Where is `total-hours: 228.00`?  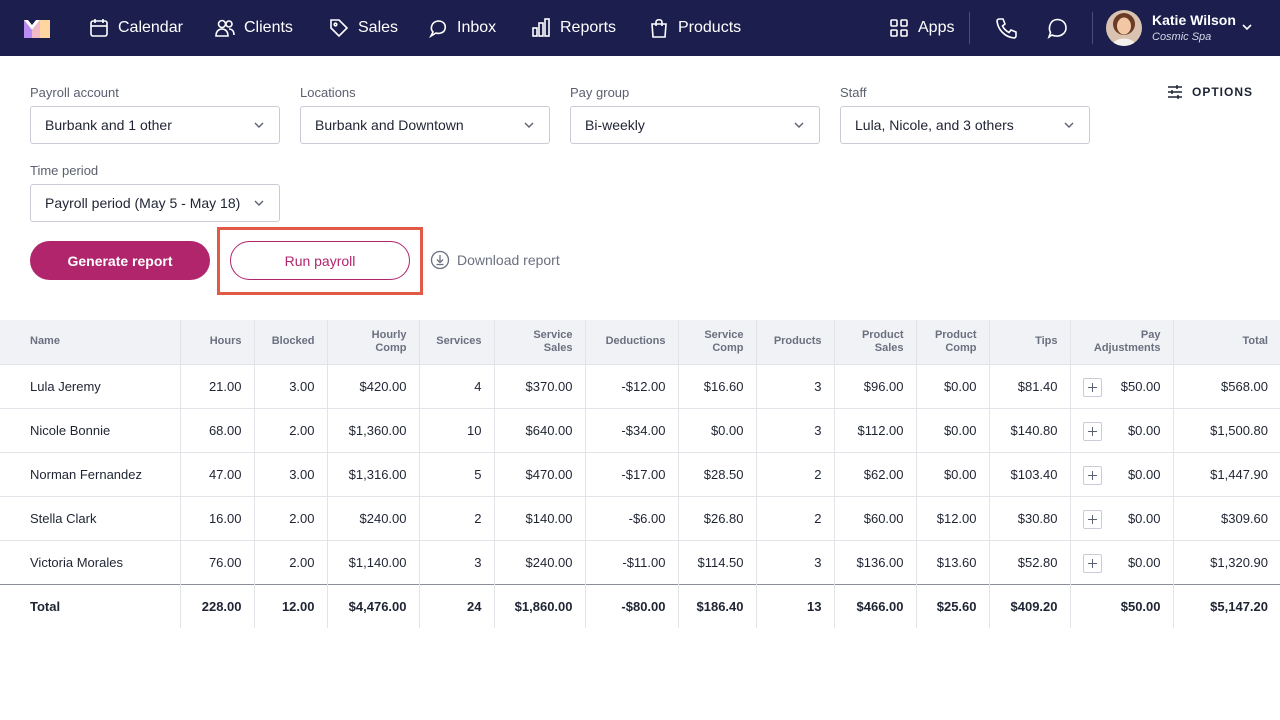 total-hours: 228.00 is located at coordinates (216, 605).